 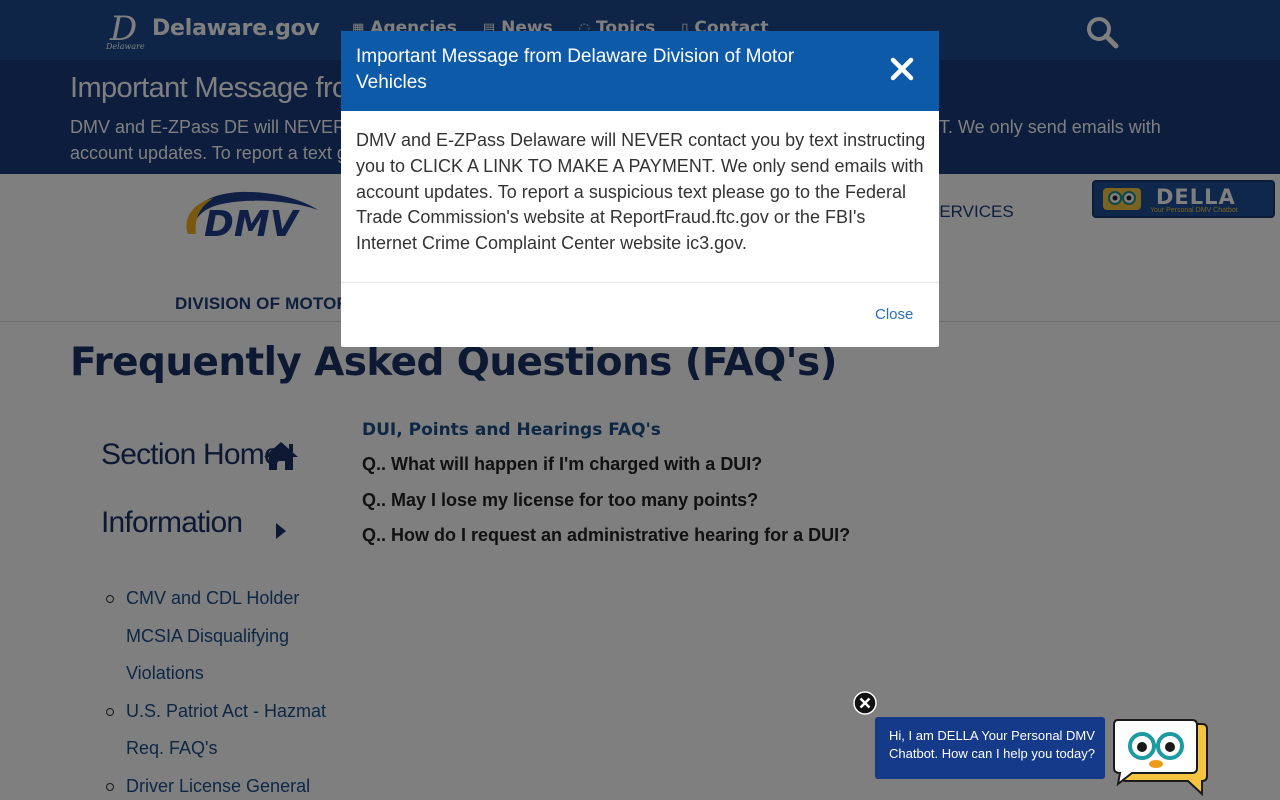 What do you see at coordinates (894, 314) in the screenshot?
I see `modal-close-button: Close` at bounding box center [894, 314].